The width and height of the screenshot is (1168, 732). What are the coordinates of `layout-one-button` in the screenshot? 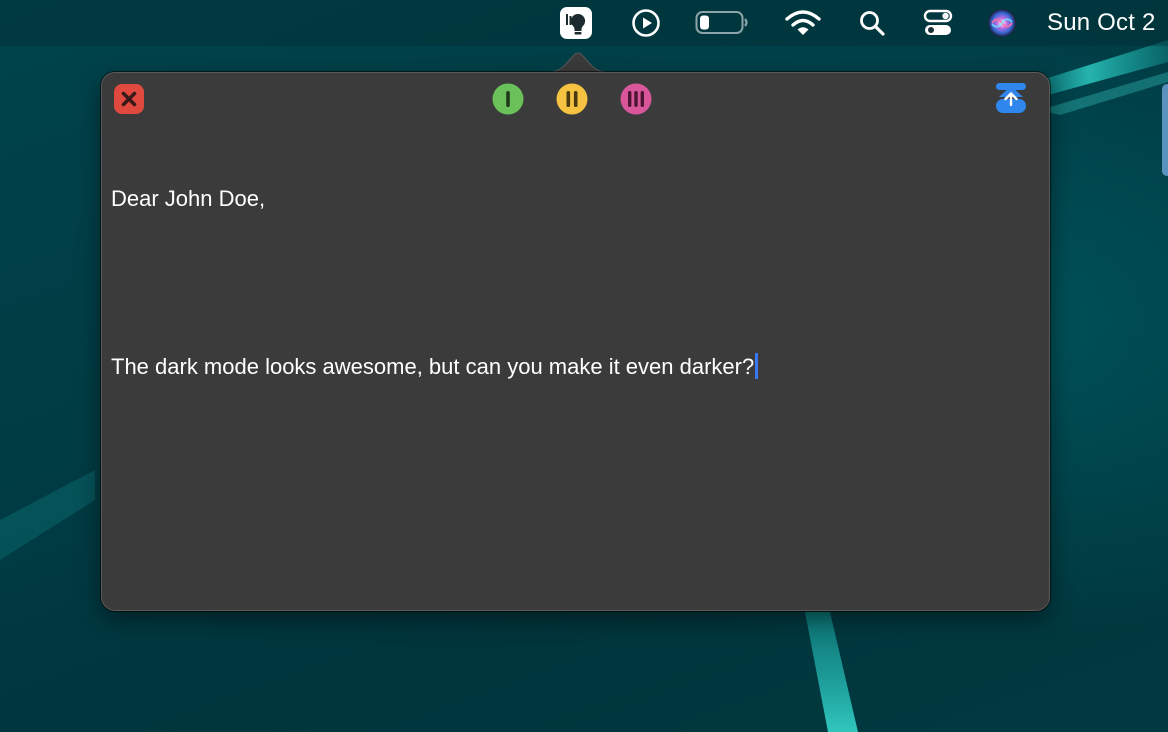 It's located at (508, 99).